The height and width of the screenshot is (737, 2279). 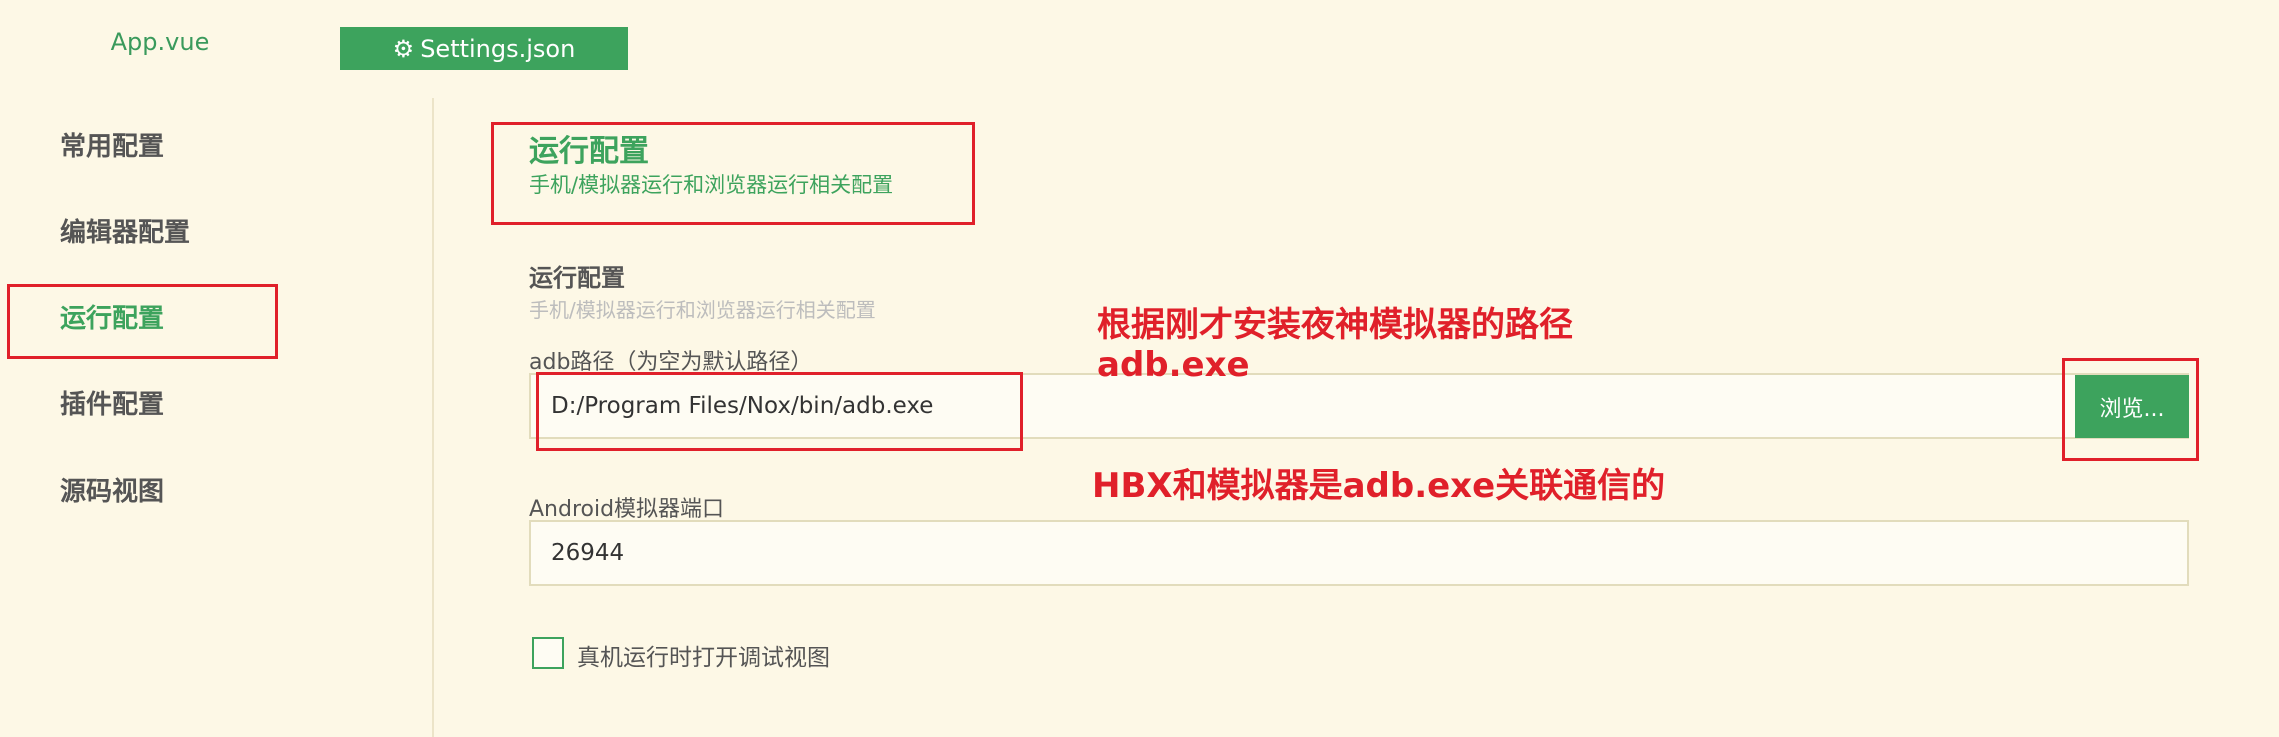 What do you see at coordinates (1379, 486) in the screenshot?
I see `annotation-text-communication: HBX和模拟器是adb.exe关联通信的` at bounding box center [1379, 486].